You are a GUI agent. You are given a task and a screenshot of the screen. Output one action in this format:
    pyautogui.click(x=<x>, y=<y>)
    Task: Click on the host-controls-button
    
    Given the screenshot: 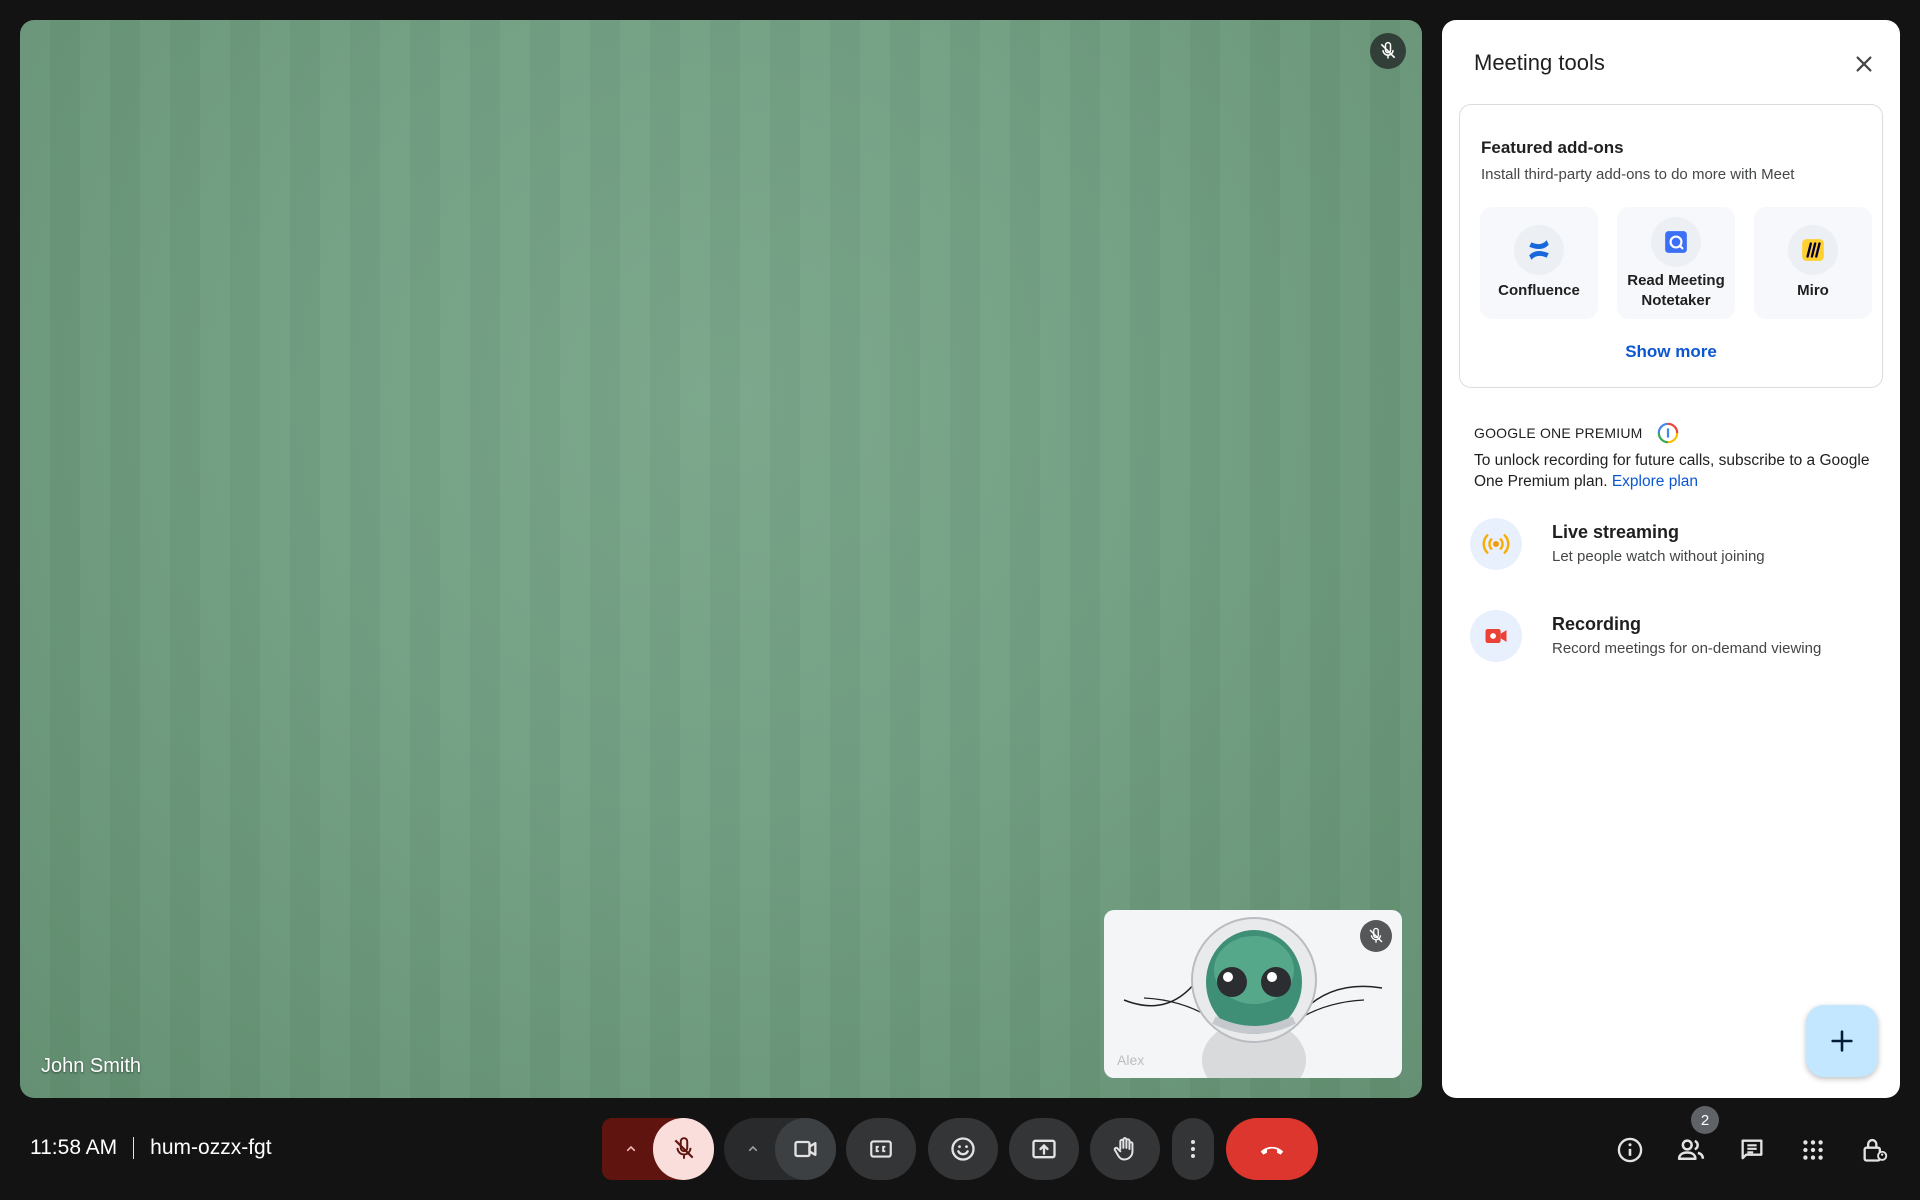 What is the action you would take?
    pyautogui.click(x=1874, y=1150)
    